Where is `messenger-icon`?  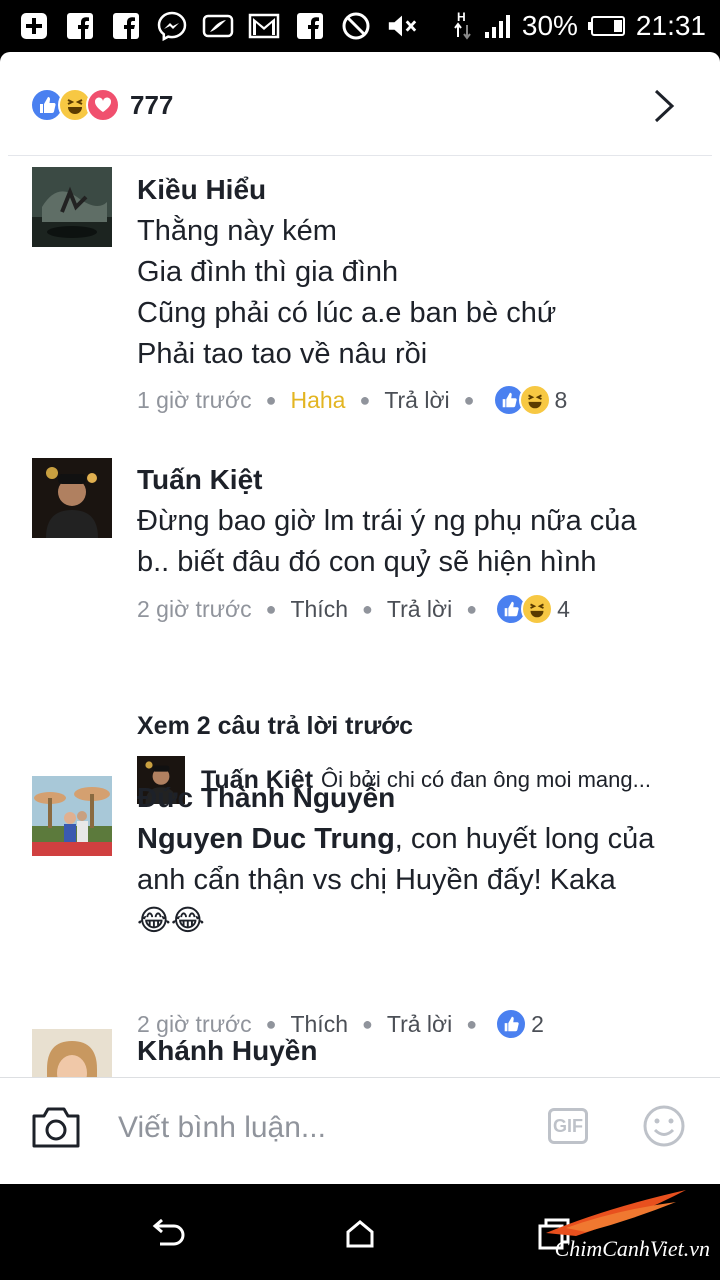
messenger-icon is located at coordinates (172, 26).